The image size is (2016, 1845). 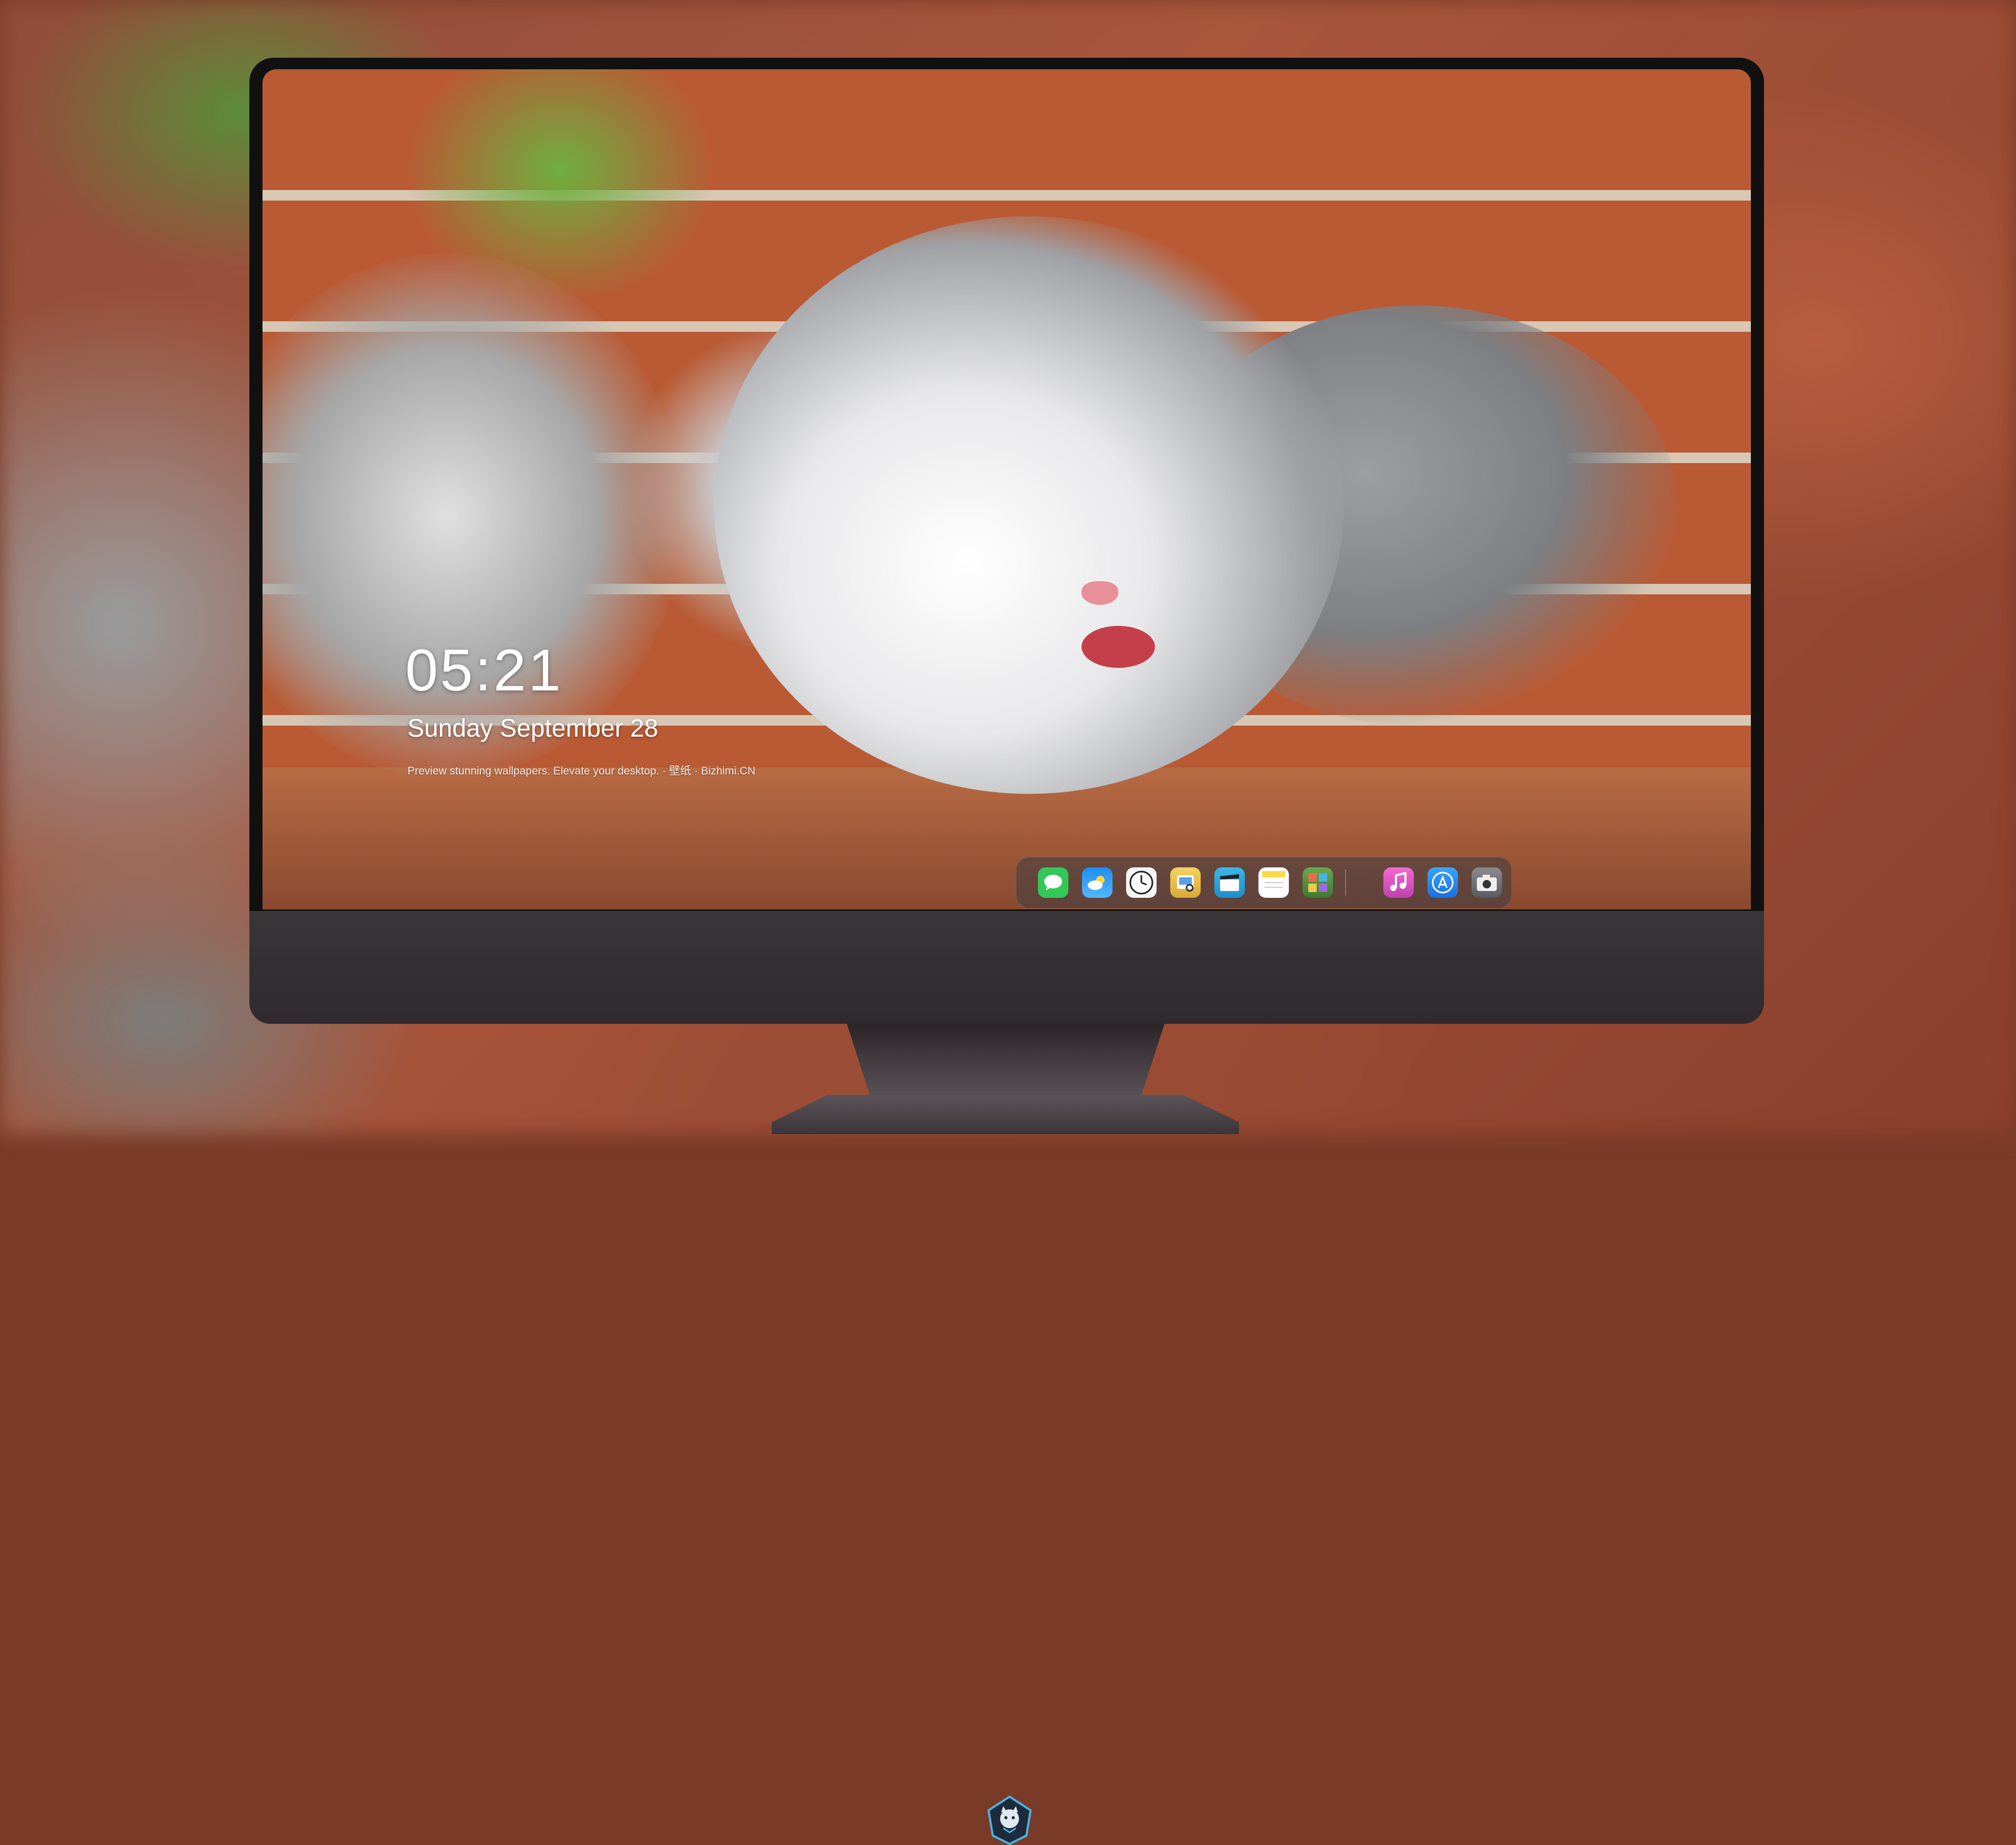 What do you see at coordinates (1185, 882) in the screenshot?
I see `preview-icon` at bounding box center [1185, 882].